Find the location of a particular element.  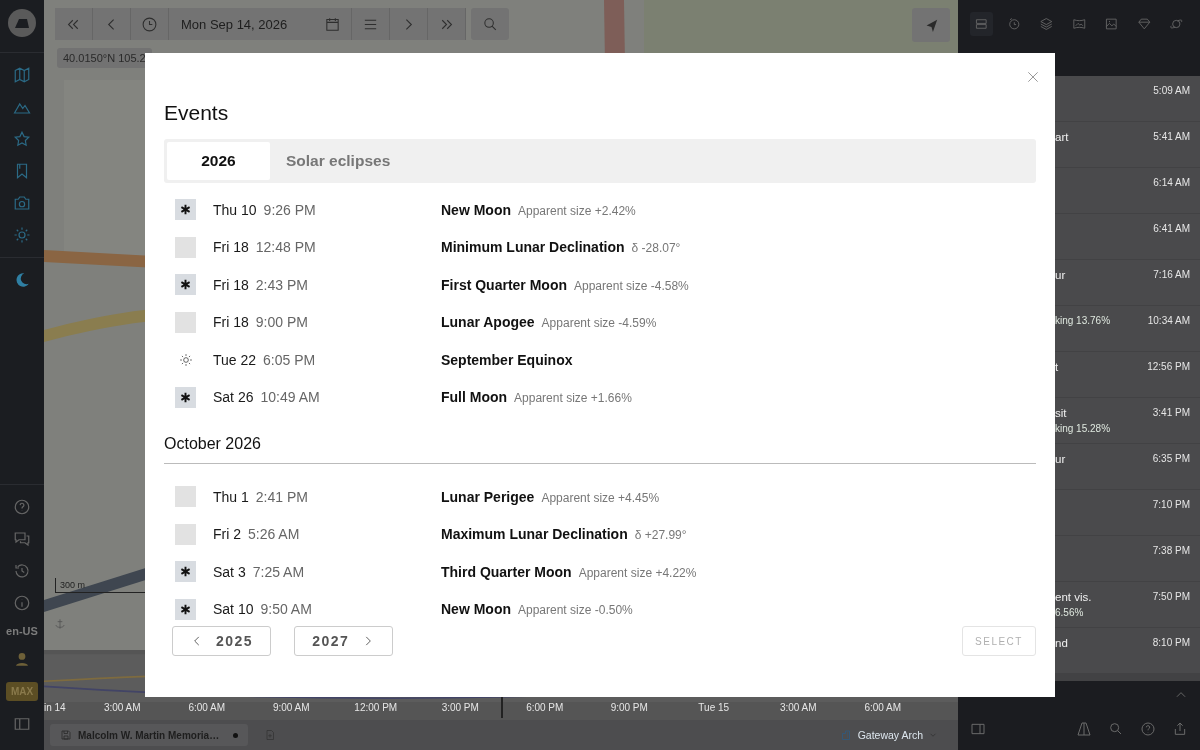

event-time: 10:34 AM is located at coordinates (1168, 321).